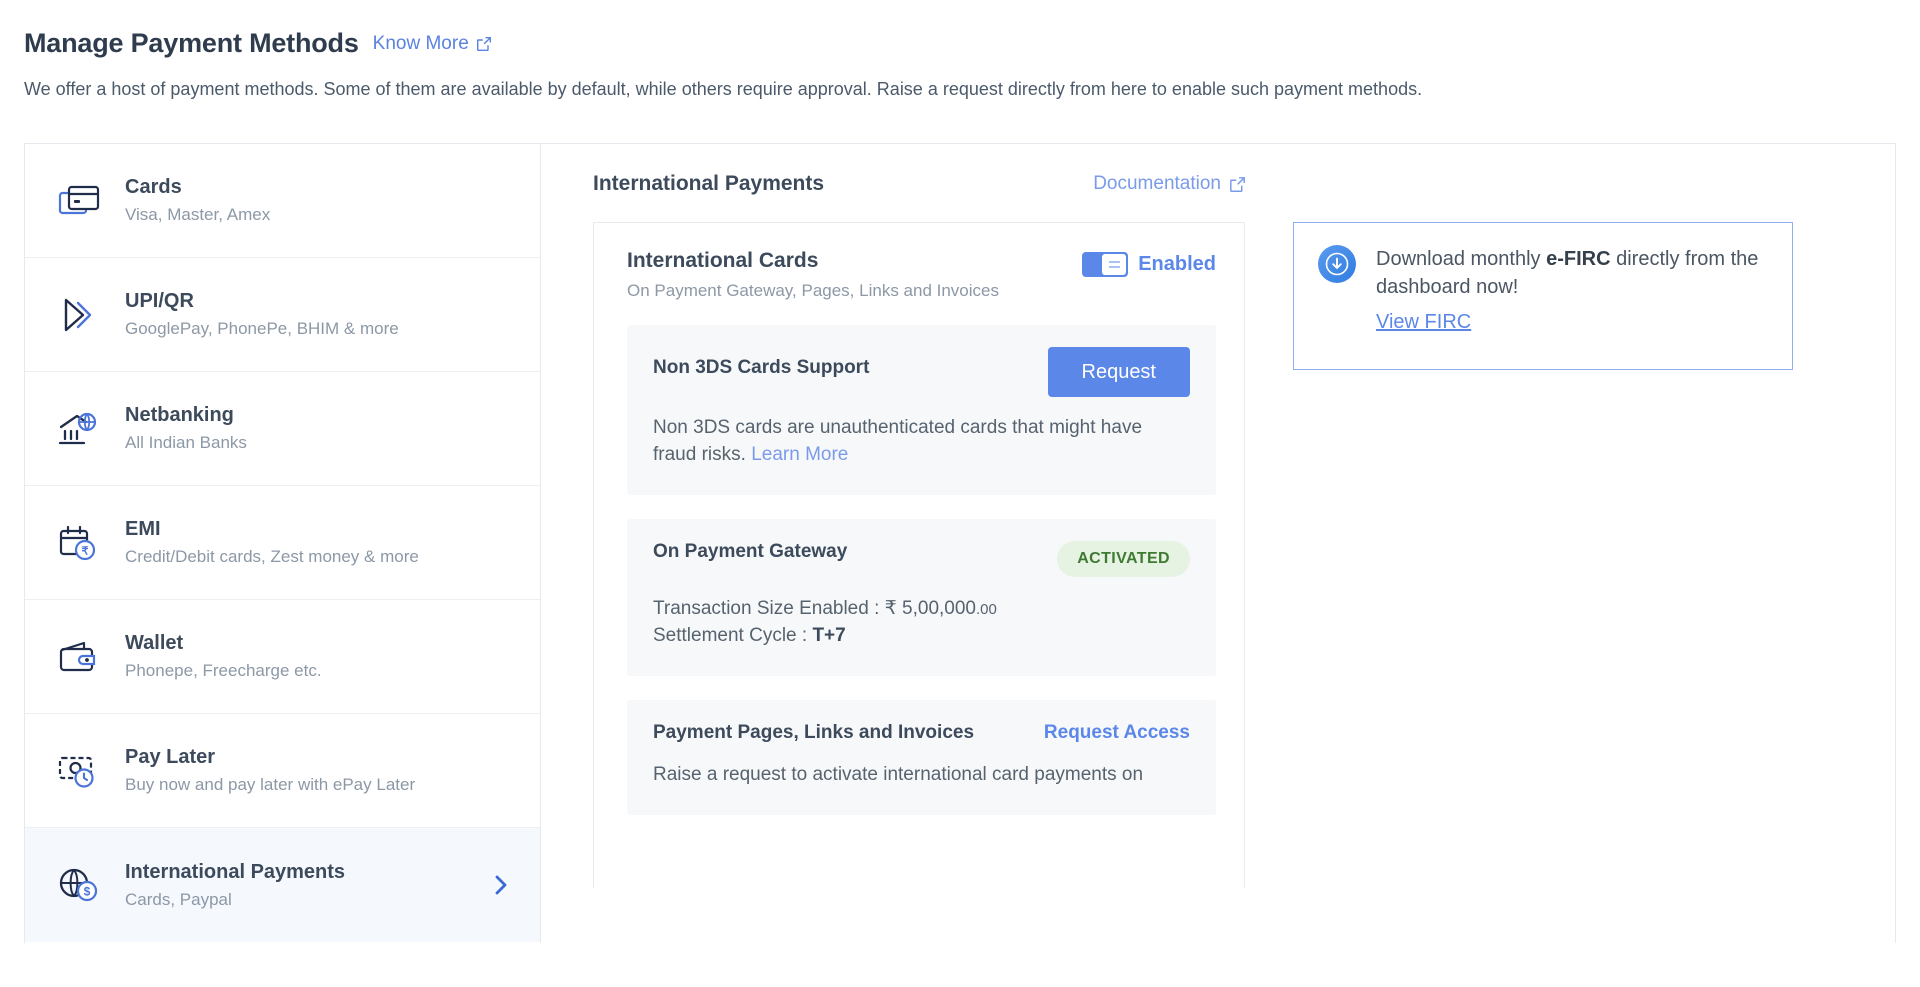 This screenshot has width=1920, height=987. What do you see at coordinates (1578, 259) in the screenshot?
I see `efirc-text-bold: e-FIRC` at bounding box center [1578, 259].